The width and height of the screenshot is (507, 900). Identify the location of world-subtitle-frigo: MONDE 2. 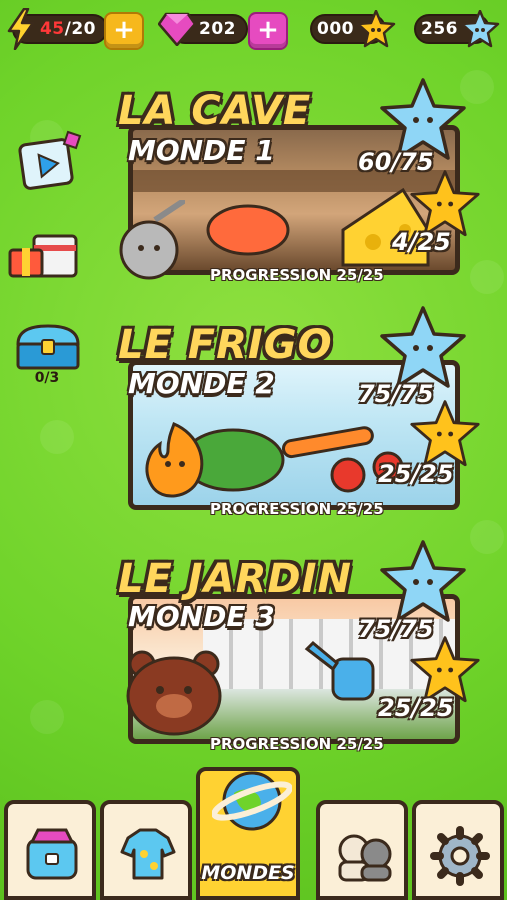
(201, 383).